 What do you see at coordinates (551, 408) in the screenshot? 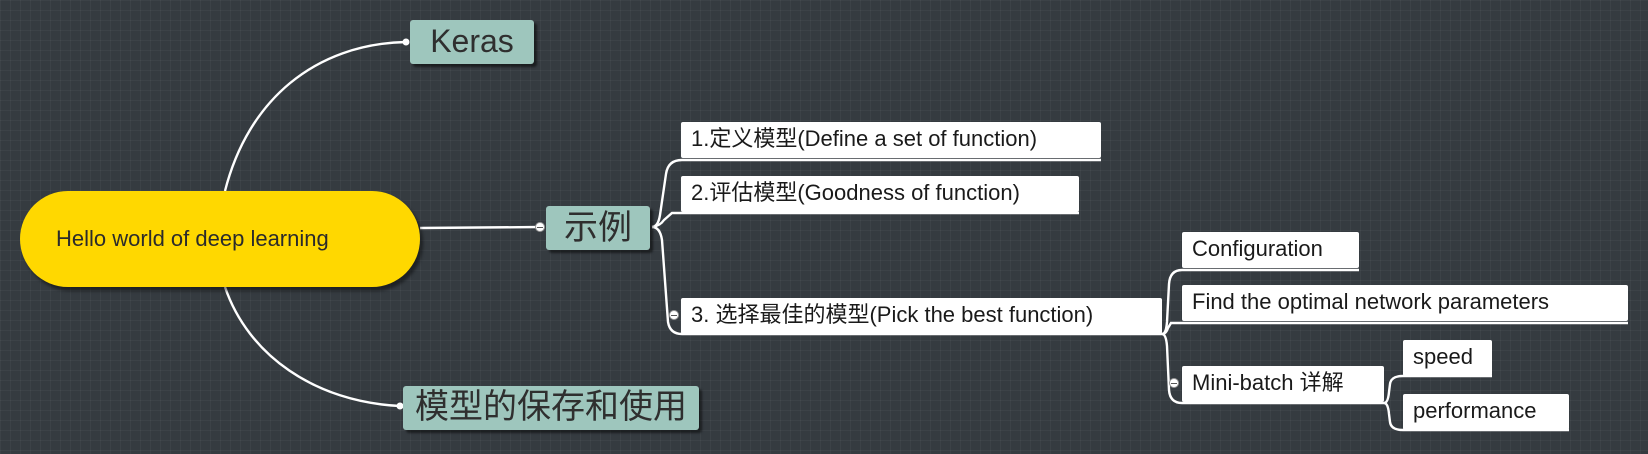
I see `topic-save-and-use: 模型的保存和使用` at bounding box center [551, 408].